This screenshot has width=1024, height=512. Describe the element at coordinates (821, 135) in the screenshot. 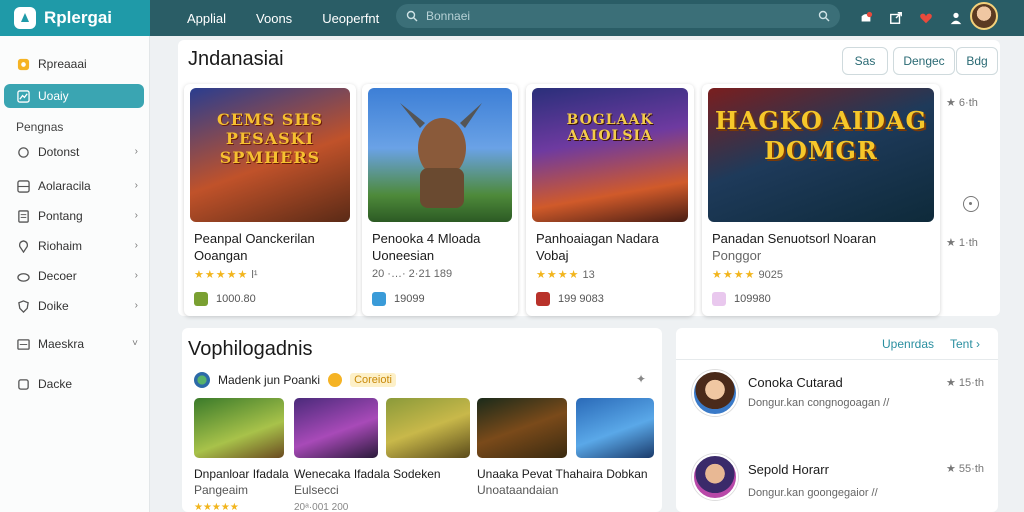

I see `game-logo-text: HAGKO AIDAG DOMGR` at that location.